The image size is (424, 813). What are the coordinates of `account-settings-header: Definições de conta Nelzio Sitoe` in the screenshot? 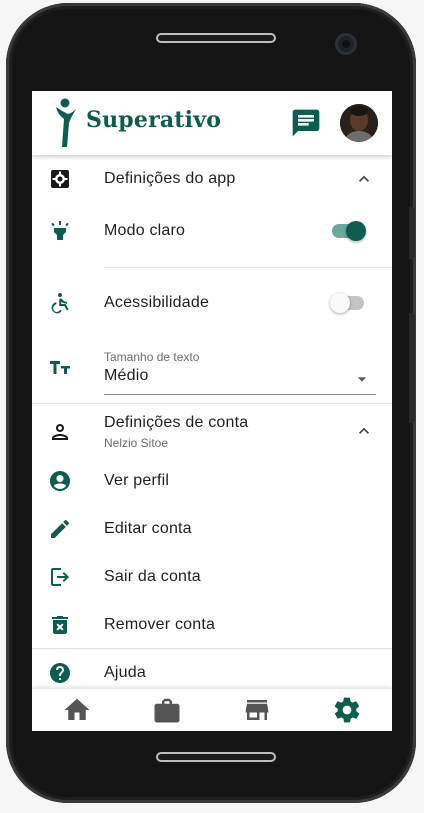 It's located at (212, 431).